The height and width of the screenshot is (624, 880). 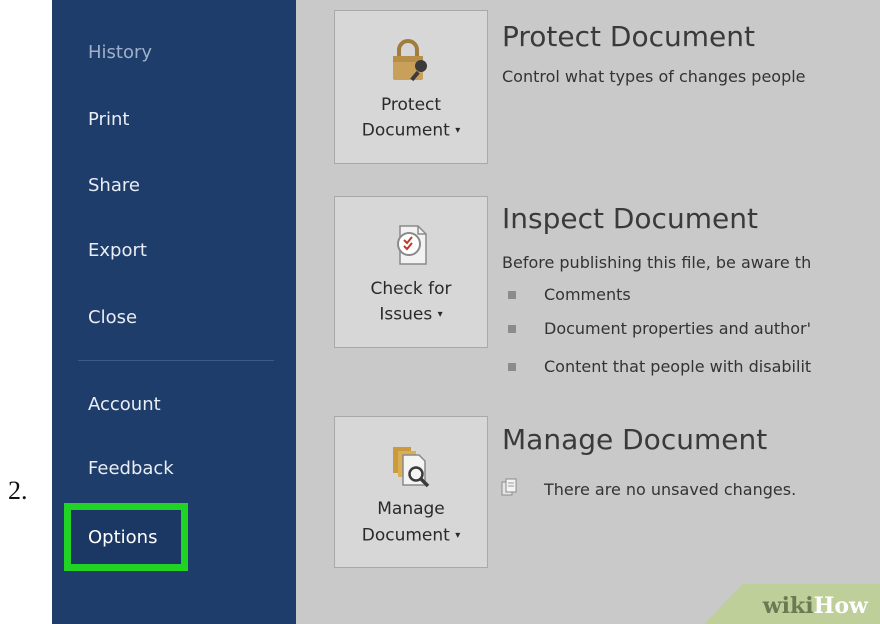 I want to click on inspect-bullet-comments: Comments, so click(x=587, y=294).